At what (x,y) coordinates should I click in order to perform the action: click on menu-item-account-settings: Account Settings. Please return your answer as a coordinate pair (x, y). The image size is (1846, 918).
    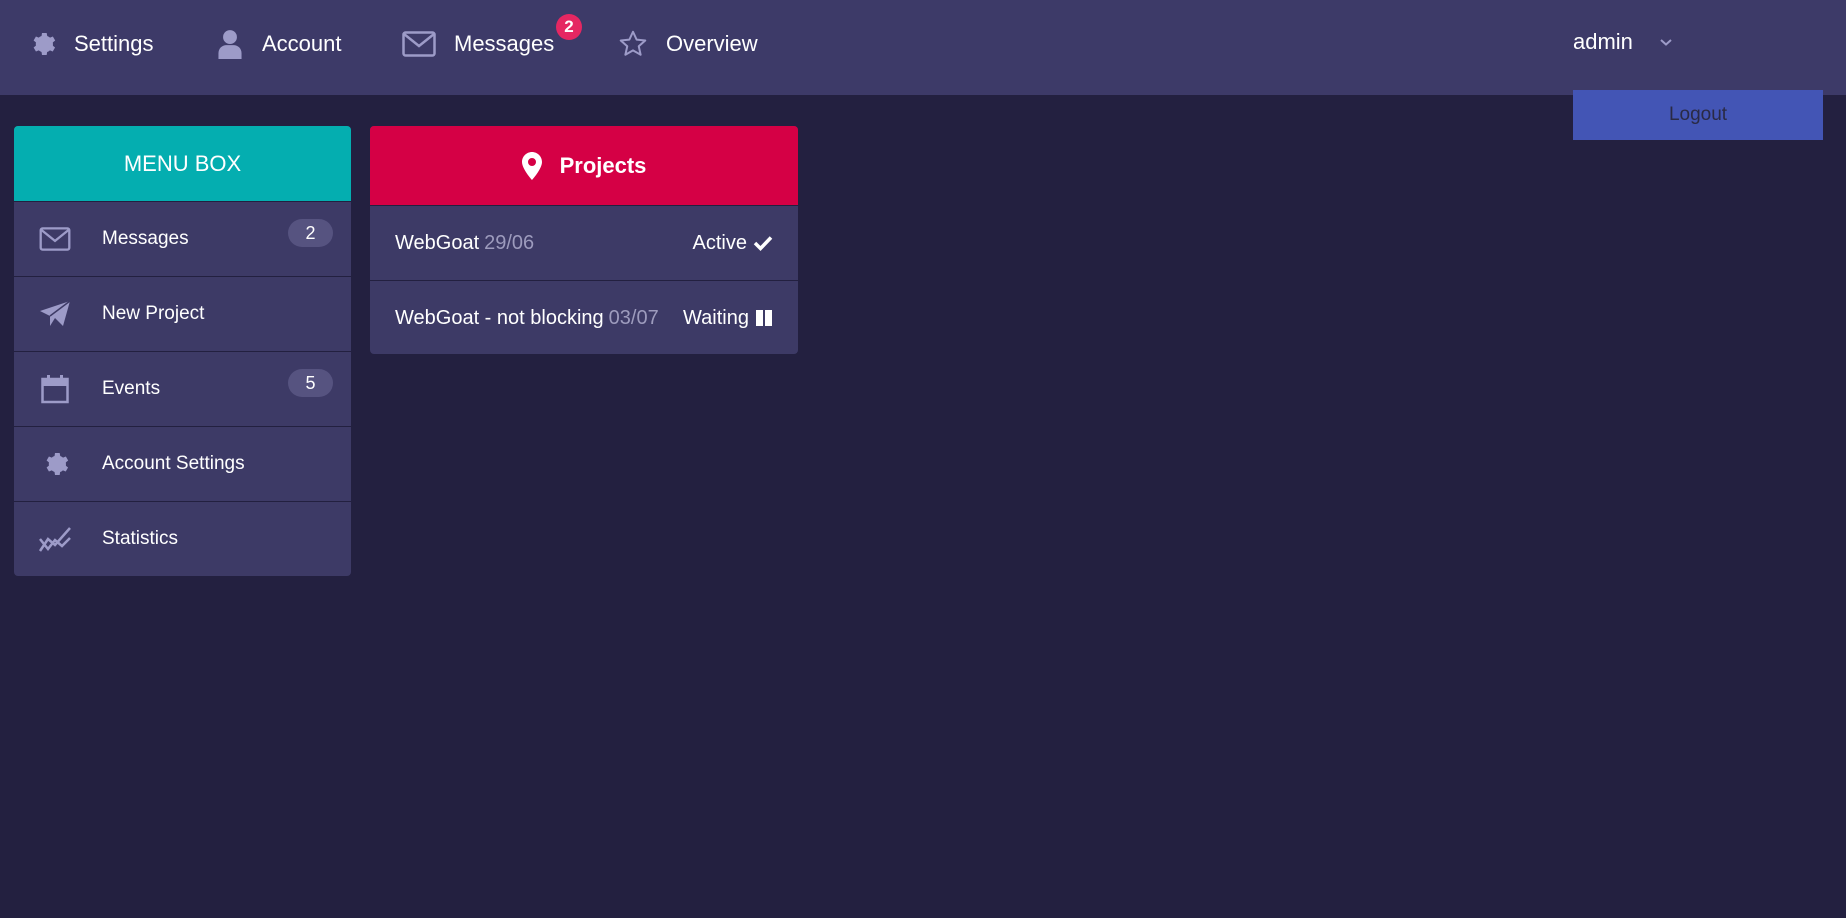
    Looking at the image, I should click on (182, 463).